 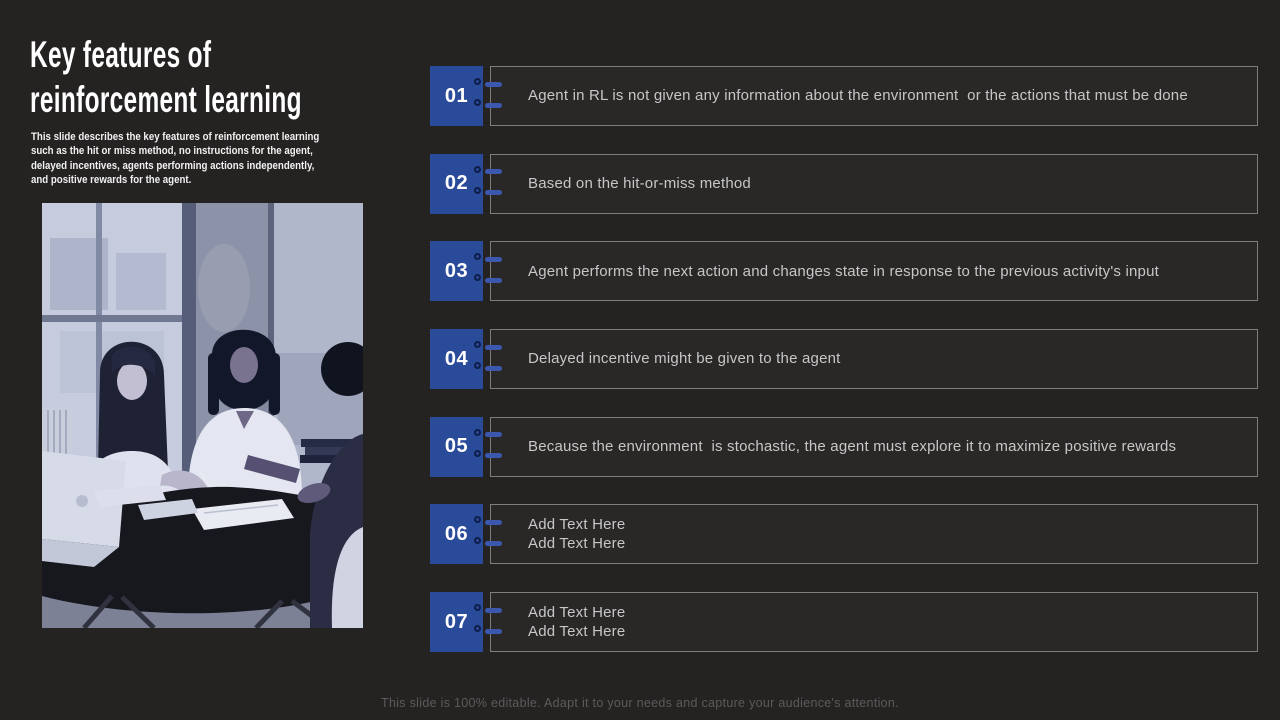 I want to click on feature-row: 06 Add Text Here Add Text Here, so click(x=844, y=534).